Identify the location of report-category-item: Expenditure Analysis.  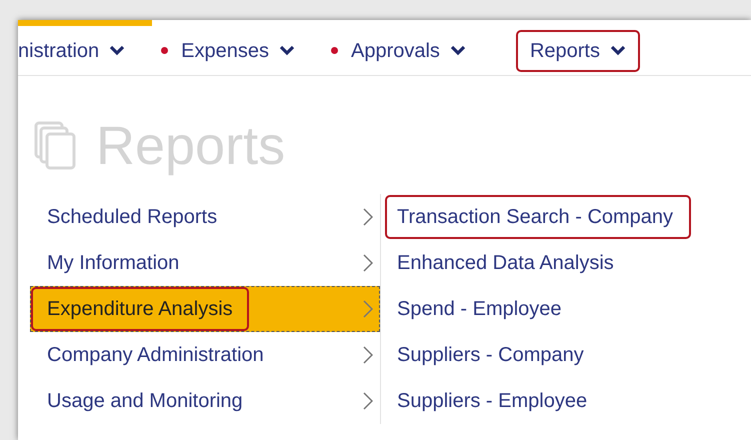
(205, 309).